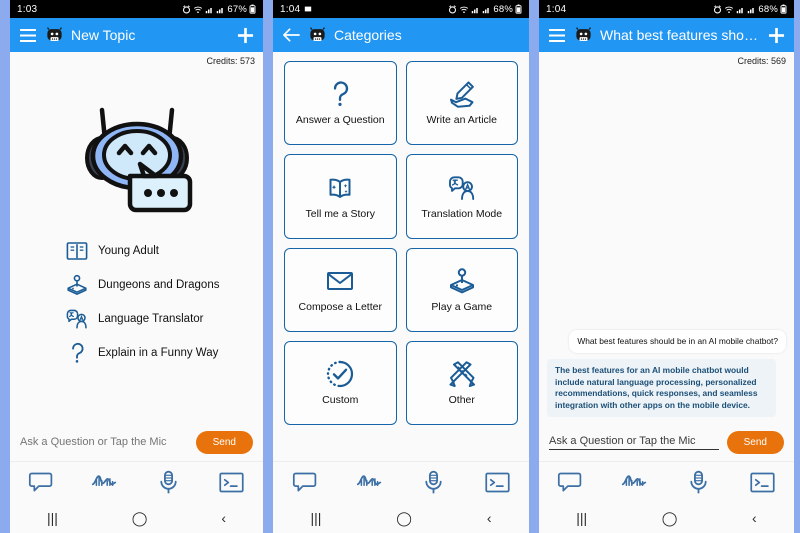 This screenshot has width=800, height=533. What do you see at coordinates (340, 213) in the screenshot?
I see `card-label: Tell me a Story` at bounding box center [340, 213].